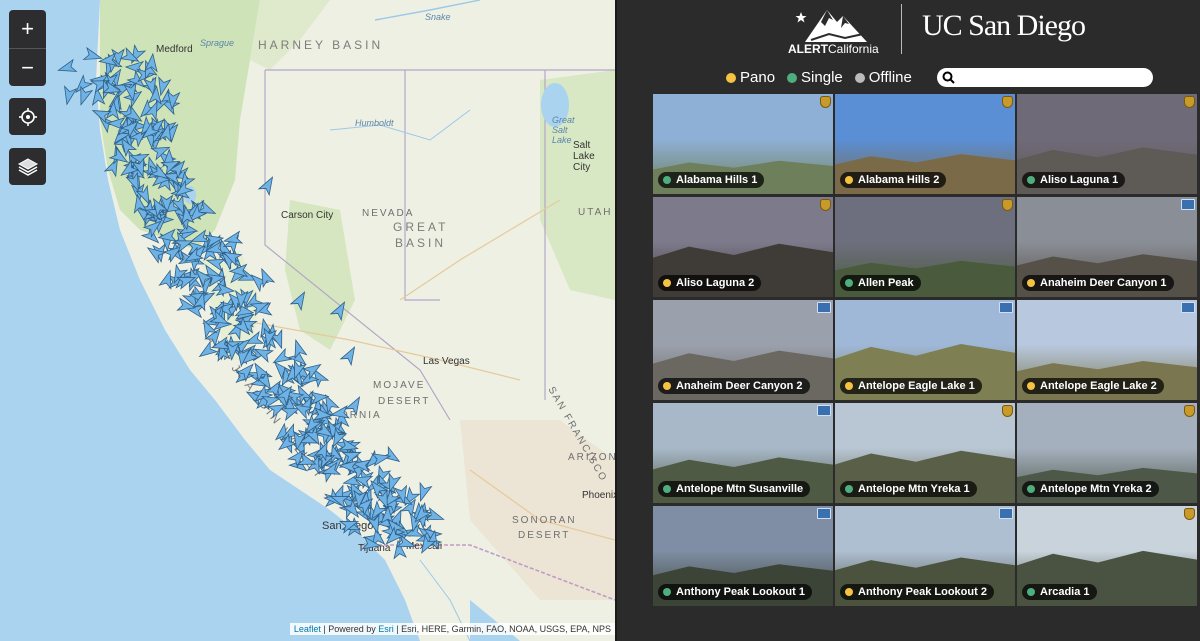 Image resolution: width=1200 pixels, height=641 pixels. I want to click on crosshair-icon, so click(27, 116).